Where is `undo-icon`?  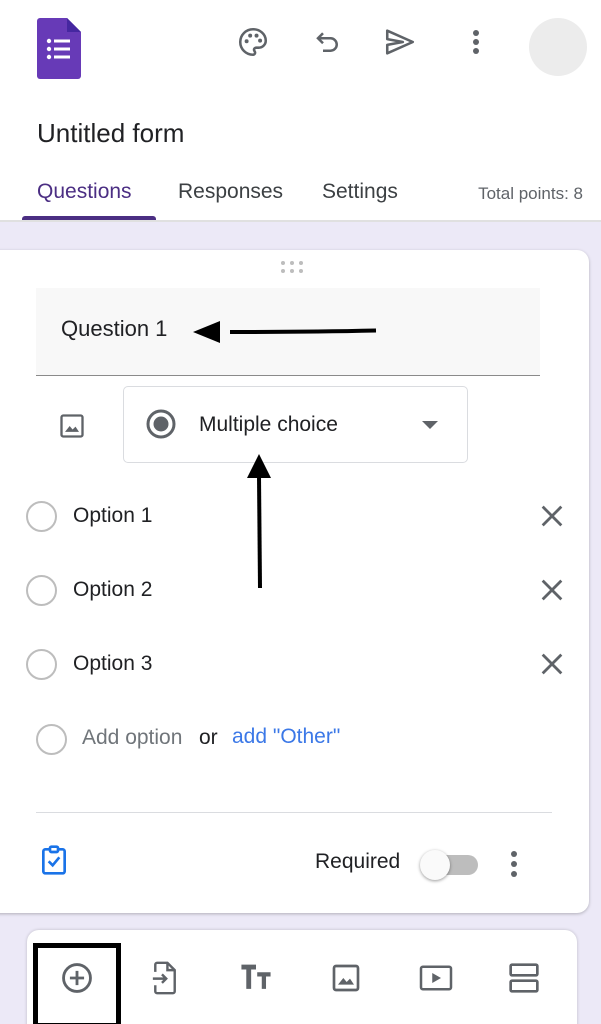
undo-icon is located at coordinates (327, 42).